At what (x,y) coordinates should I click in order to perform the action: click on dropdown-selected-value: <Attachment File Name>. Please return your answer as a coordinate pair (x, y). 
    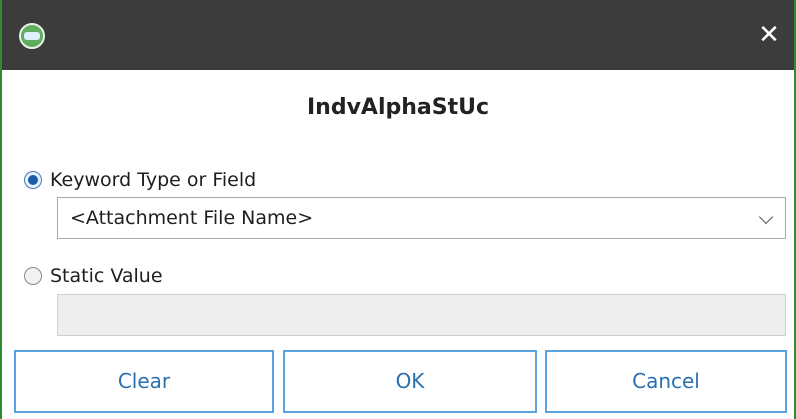
    Looking at the image, I should click on (192, 218).